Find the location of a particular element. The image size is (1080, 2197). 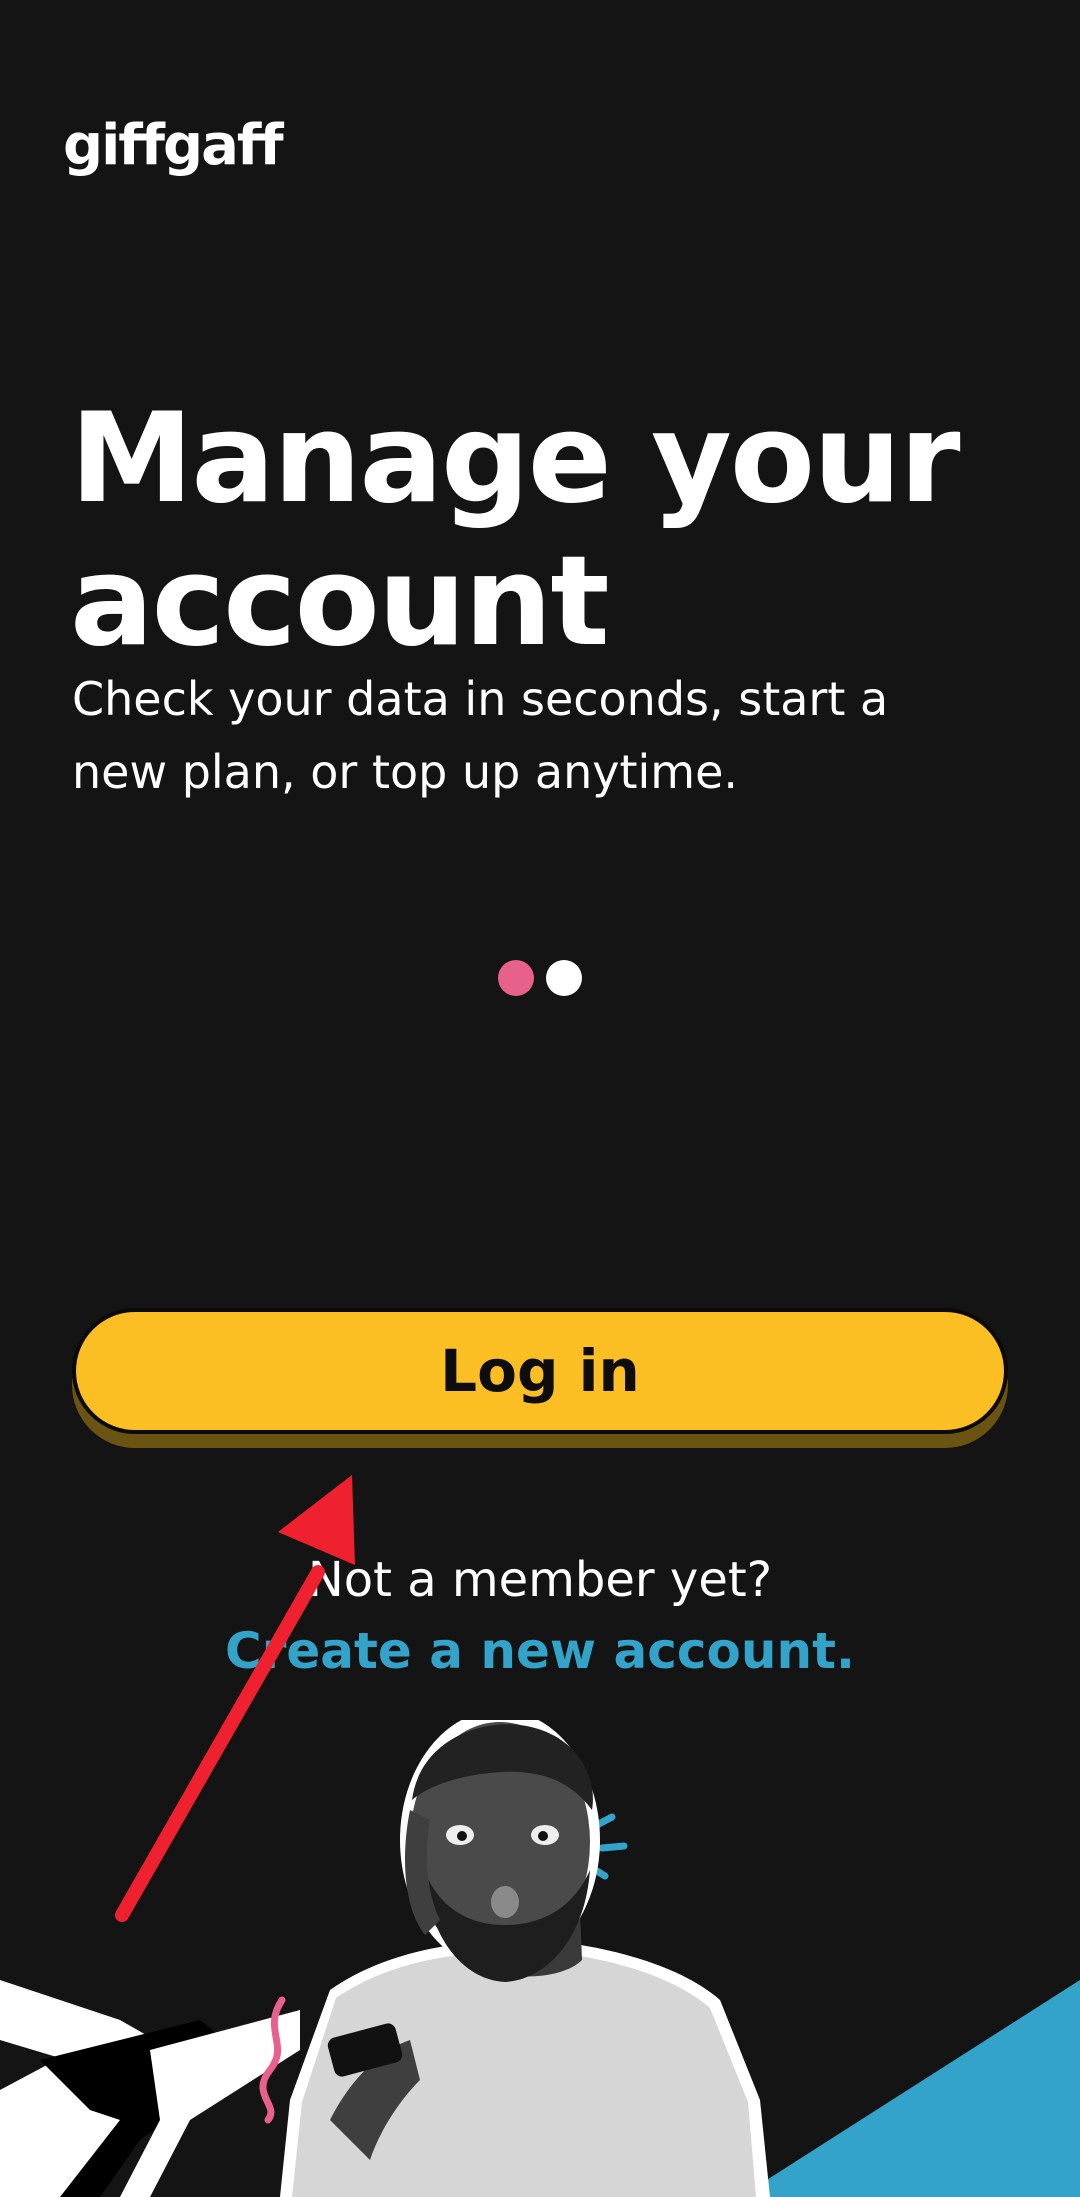

headline-line-2: account is located at coordinates (340, 602).